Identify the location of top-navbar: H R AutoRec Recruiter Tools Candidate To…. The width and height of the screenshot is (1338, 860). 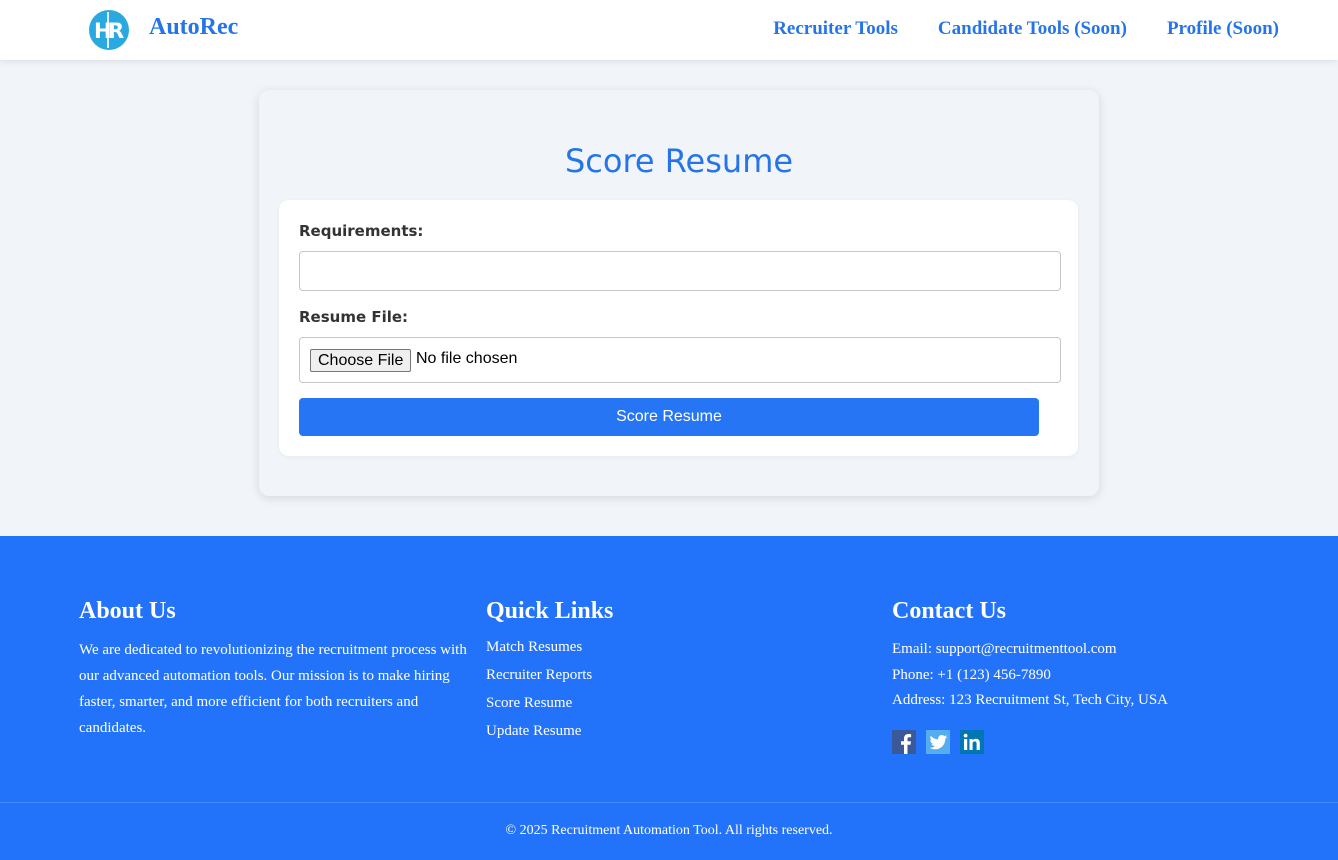
(669, 30).